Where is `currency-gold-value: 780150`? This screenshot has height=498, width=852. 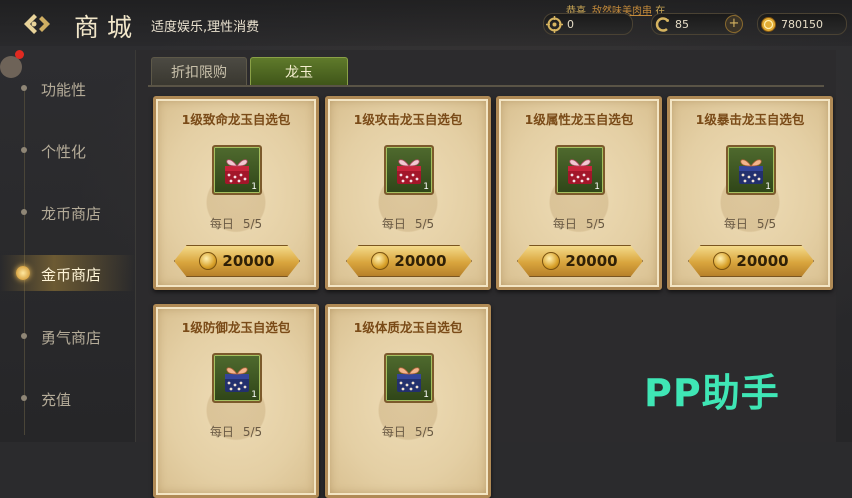 currency-gold-value: 780150 is located at coordinates (802, 24).